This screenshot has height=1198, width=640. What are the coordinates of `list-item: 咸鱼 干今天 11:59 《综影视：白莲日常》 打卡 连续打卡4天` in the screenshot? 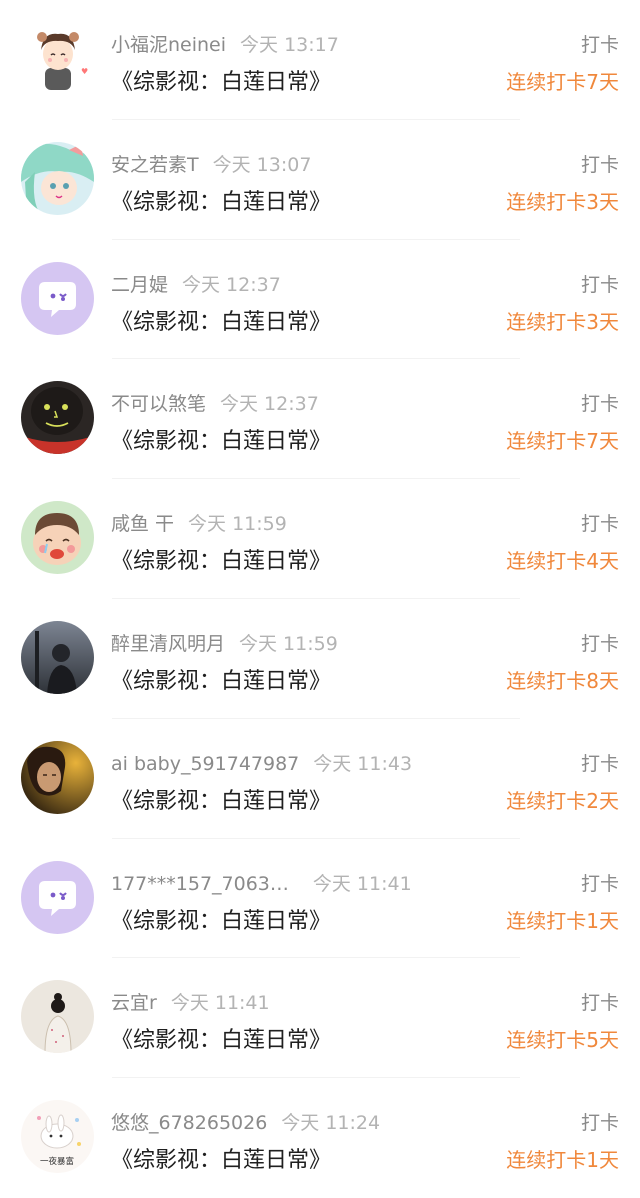 It's located at (320, 539).